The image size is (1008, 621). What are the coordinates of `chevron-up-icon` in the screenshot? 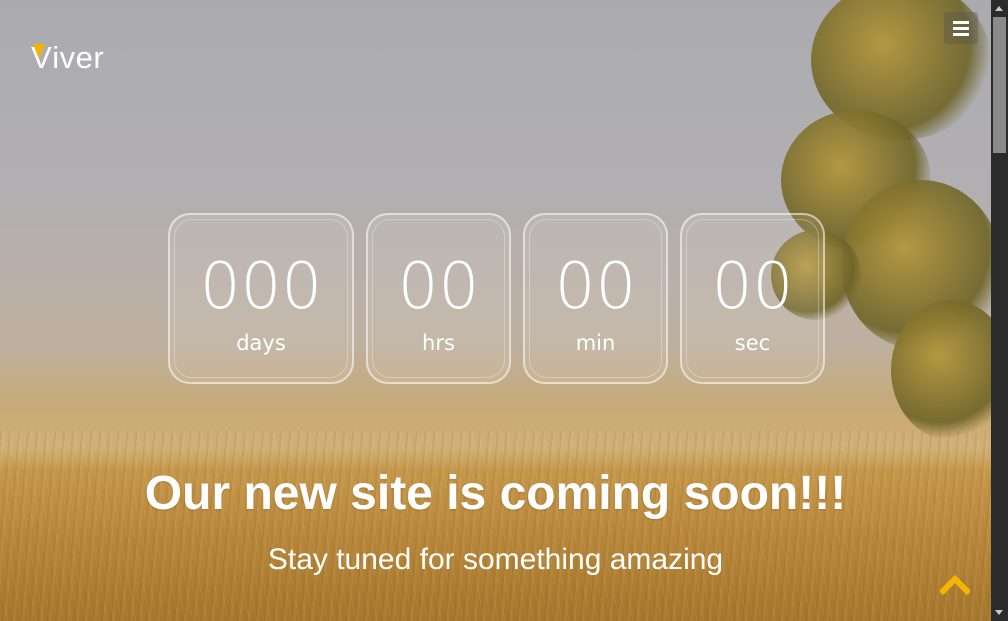 It's located at (955, 585).